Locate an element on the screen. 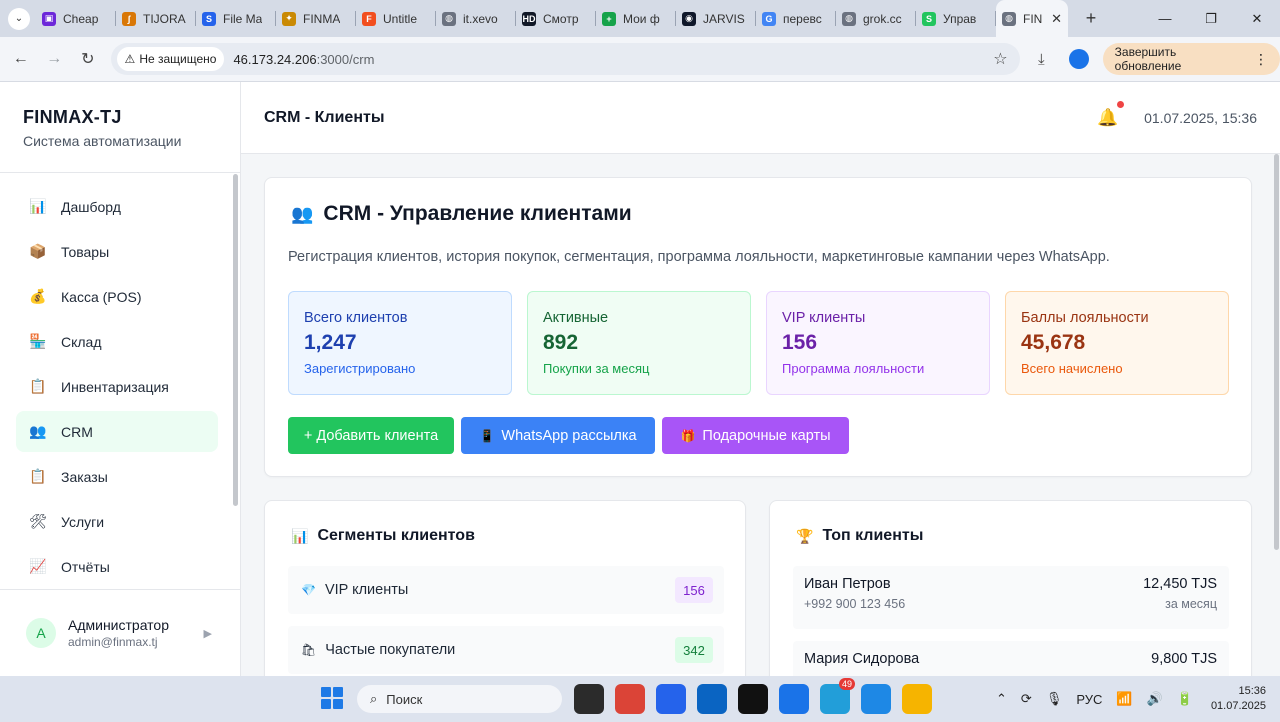  play-arrow-icon: ▶ is located at coordinates (208, 633).